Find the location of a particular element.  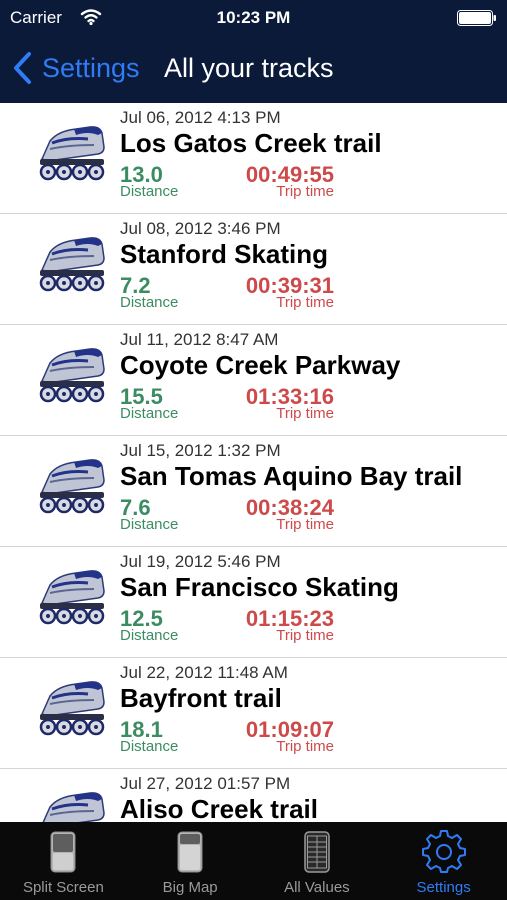

back-button: Settings is located at coordinates (76, 68).